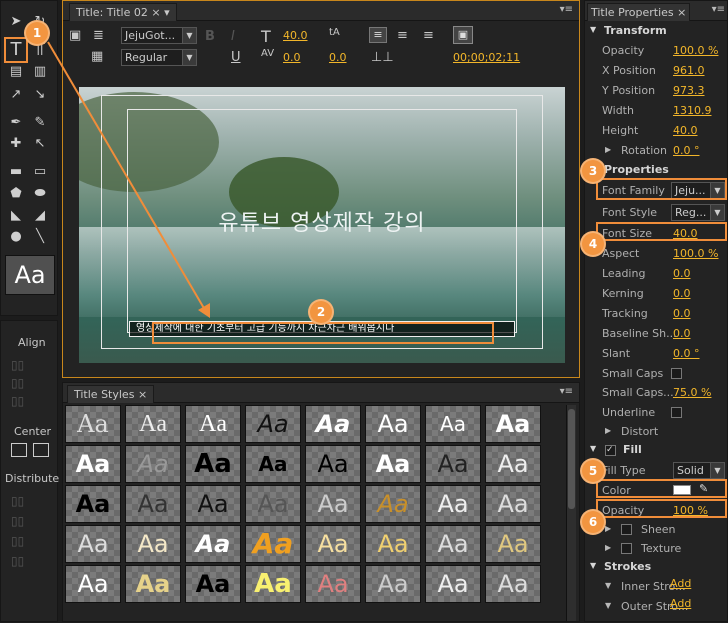 This screenshot has width=728, height=623. I want to click on badge-2: 2, so click(321, 312).